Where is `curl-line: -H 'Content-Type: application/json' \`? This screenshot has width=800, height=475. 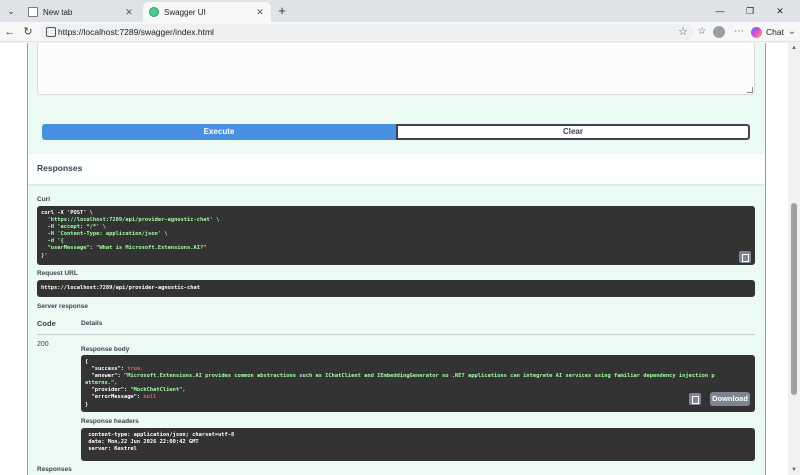 curl-line: -H 'Content-Type: application/json' \ is located at coordinates (104, 234).